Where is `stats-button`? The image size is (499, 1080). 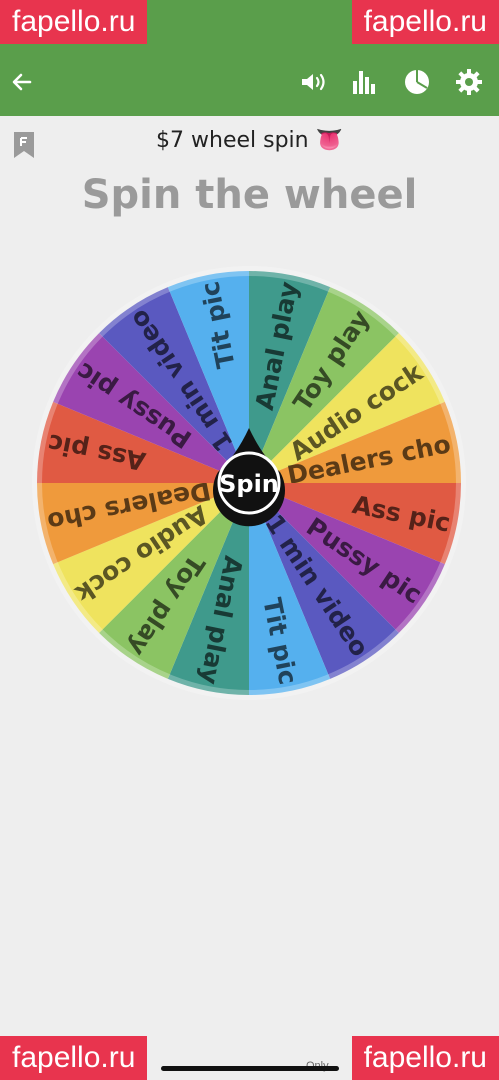 stats-button is located at coordinates (364, 82).